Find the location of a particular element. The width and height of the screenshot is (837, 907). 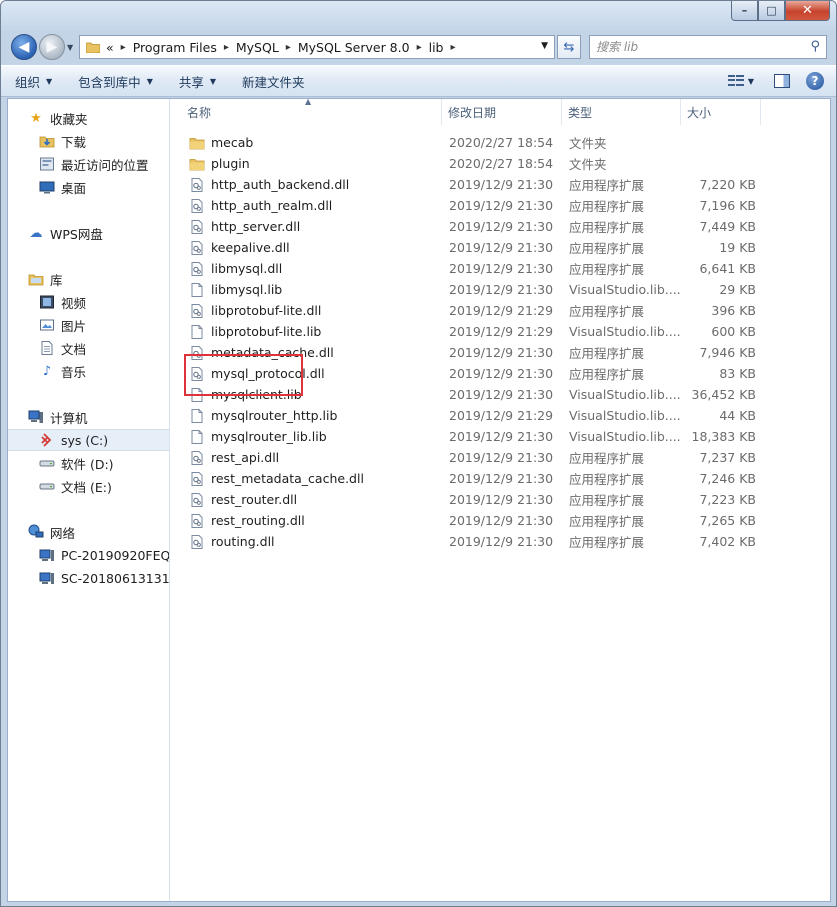

table-row: mecab 2020/2/27 18:54 文件夹 is located at coordinates (471, 142).